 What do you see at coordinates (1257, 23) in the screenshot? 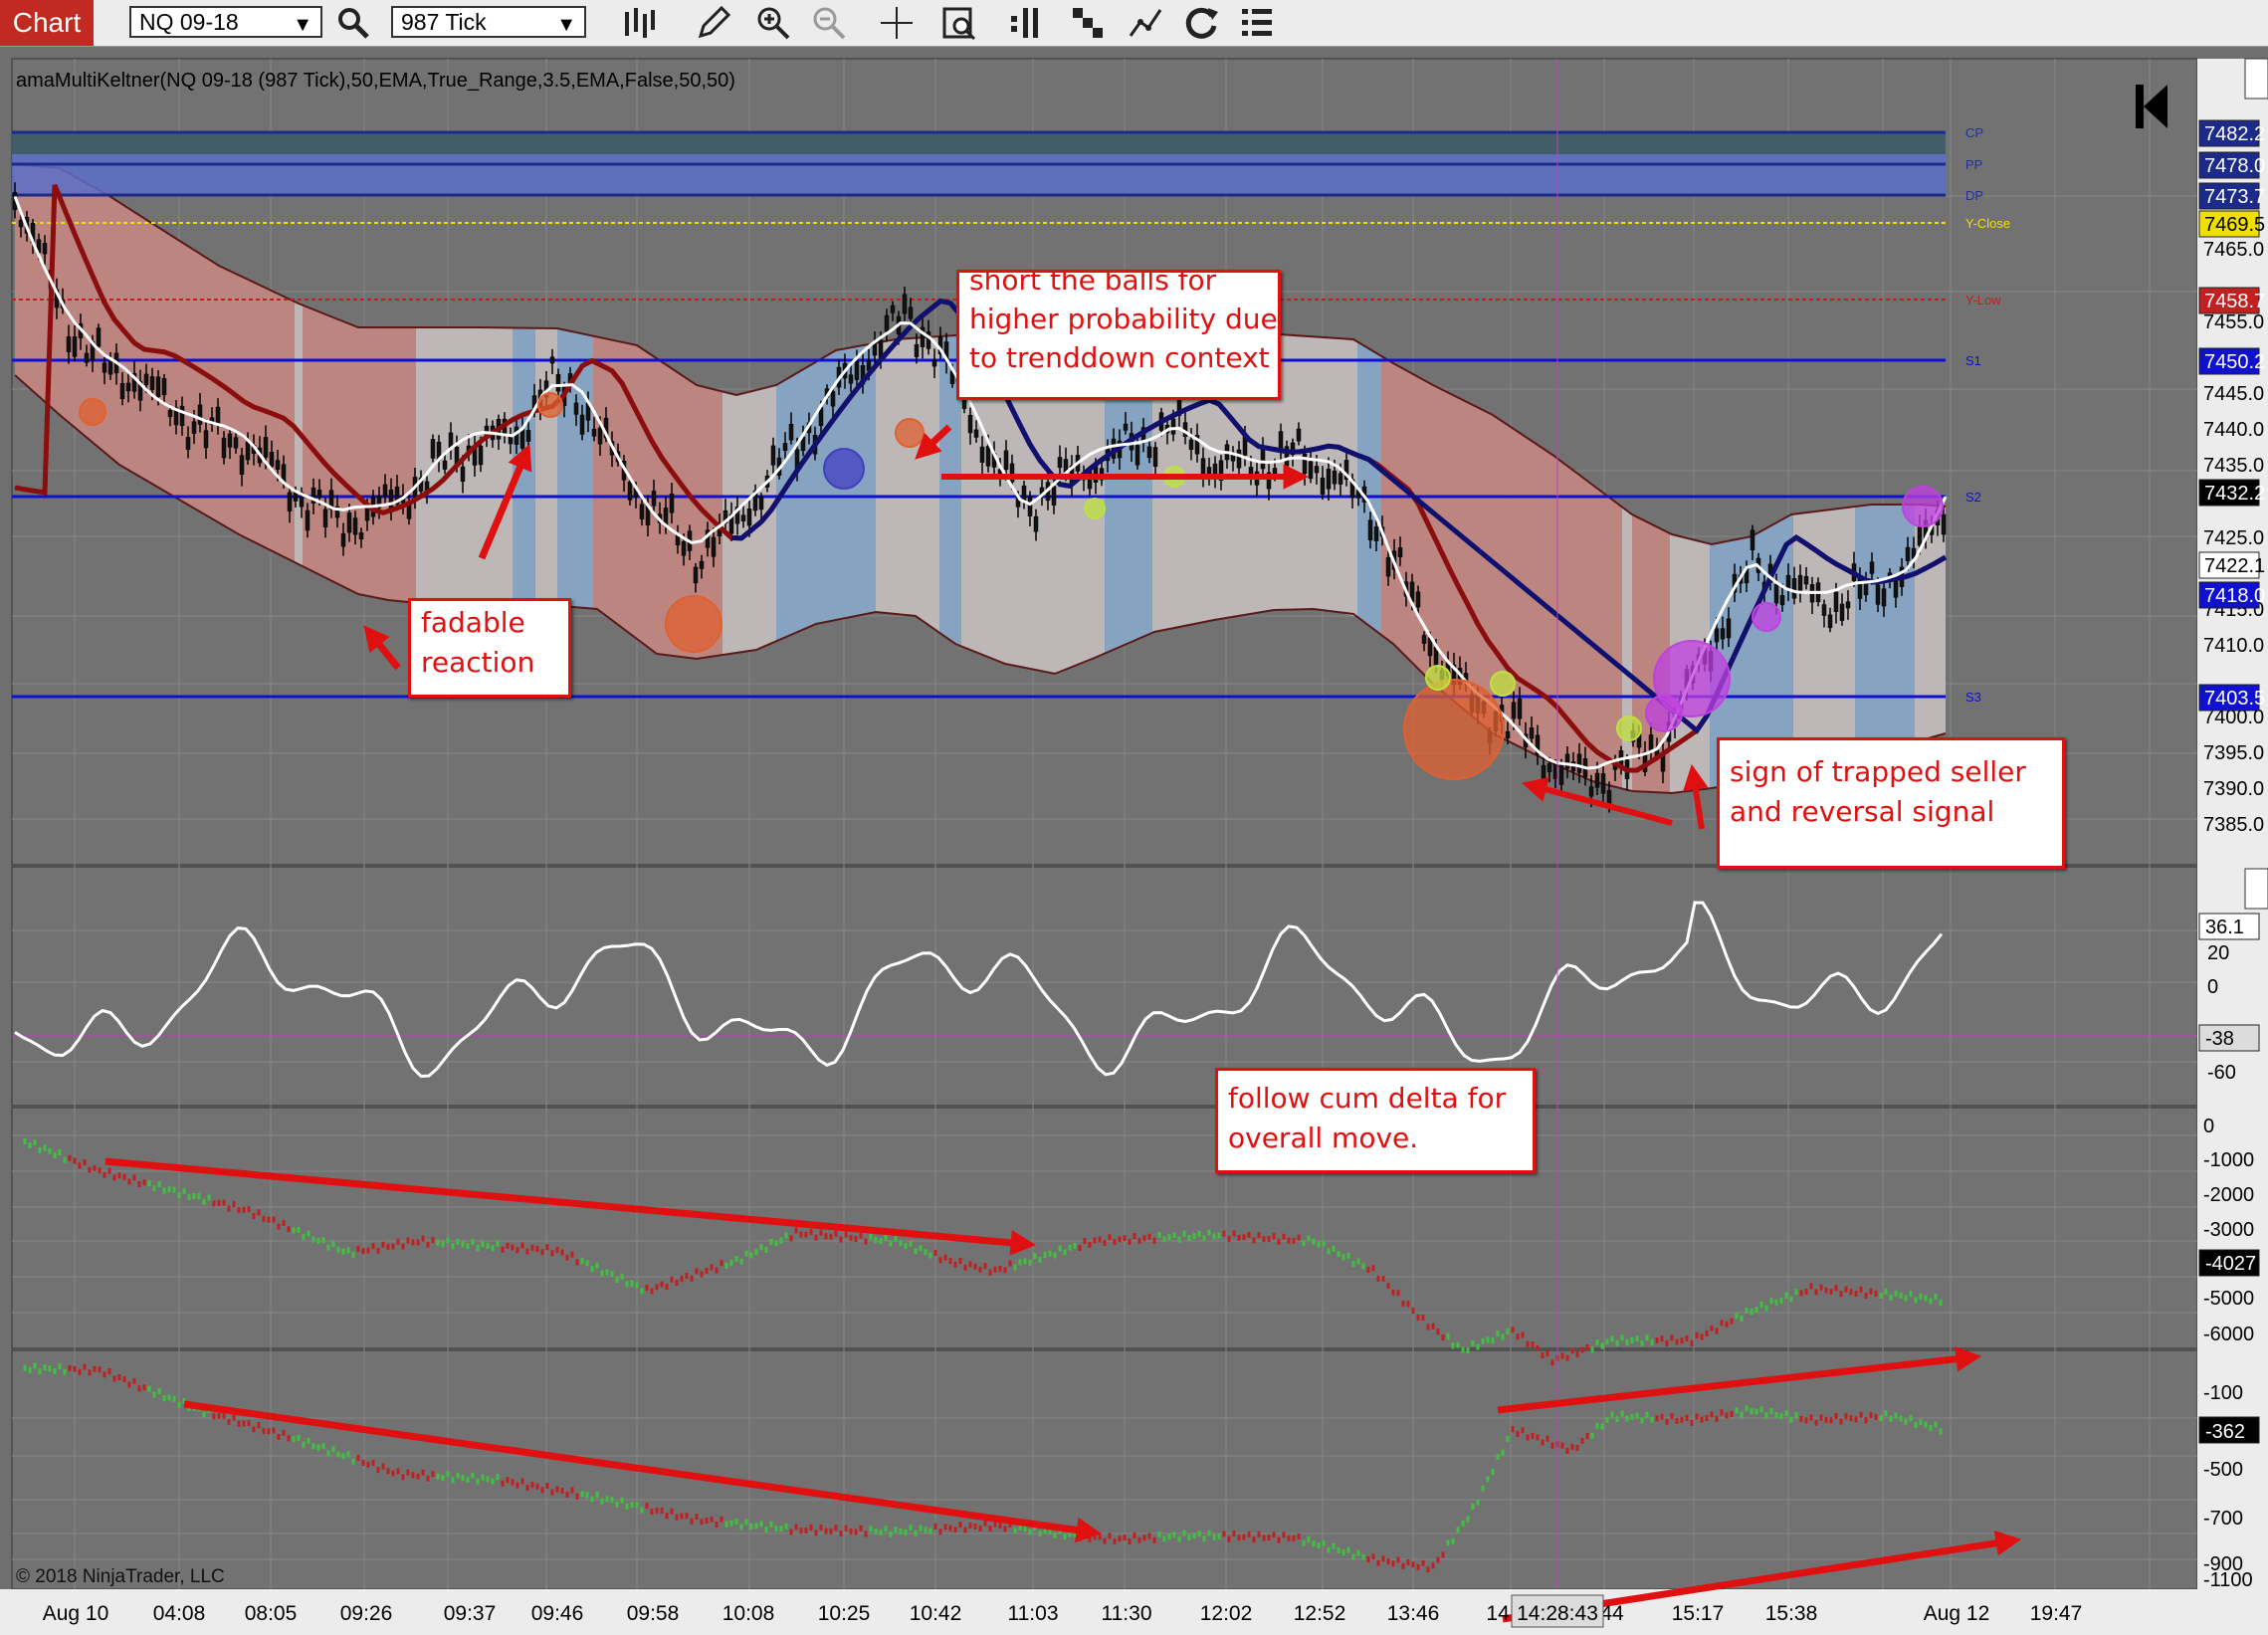
I see `properties-icon` at bounding box center [1257, 23].